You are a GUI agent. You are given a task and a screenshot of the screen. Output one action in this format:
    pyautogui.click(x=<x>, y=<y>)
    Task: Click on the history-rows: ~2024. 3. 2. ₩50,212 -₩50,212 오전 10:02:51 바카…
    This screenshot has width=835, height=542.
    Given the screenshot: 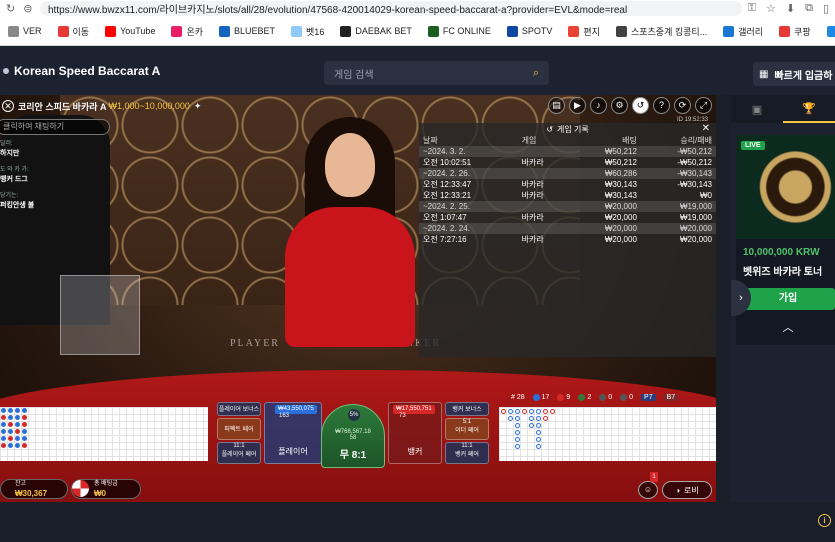 What is the action you would take?
    pyautogui.click(x=567, y=195)
    